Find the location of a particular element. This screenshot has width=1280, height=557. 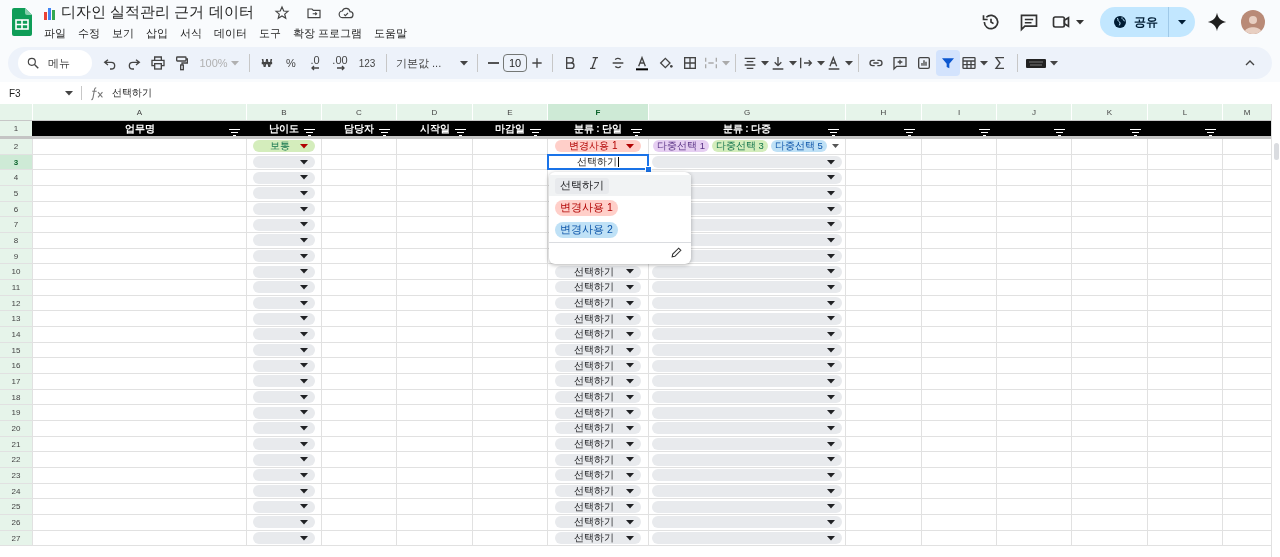

document-title: 디자인 실적관리 근거 데이터 is located at coordinates (157, 12).